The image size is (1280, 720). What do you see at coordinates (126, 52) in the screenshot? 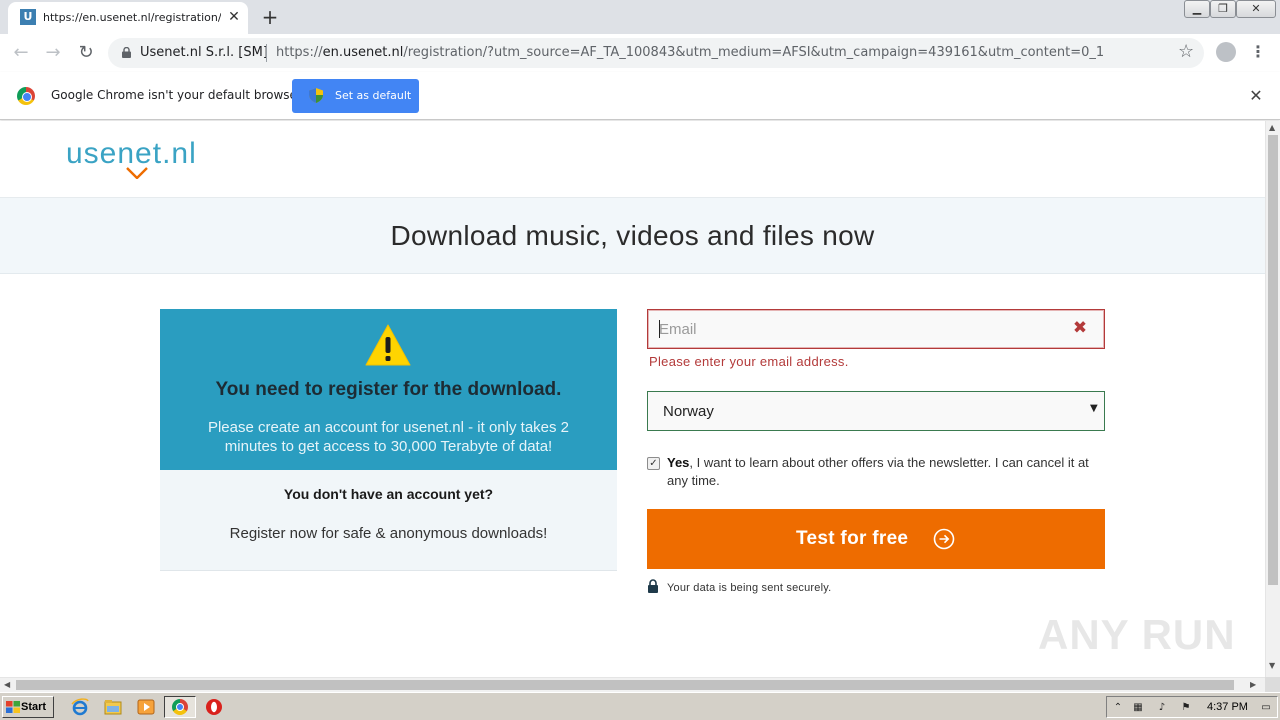
I see `lock-icon` at bounding box center [126, 52].